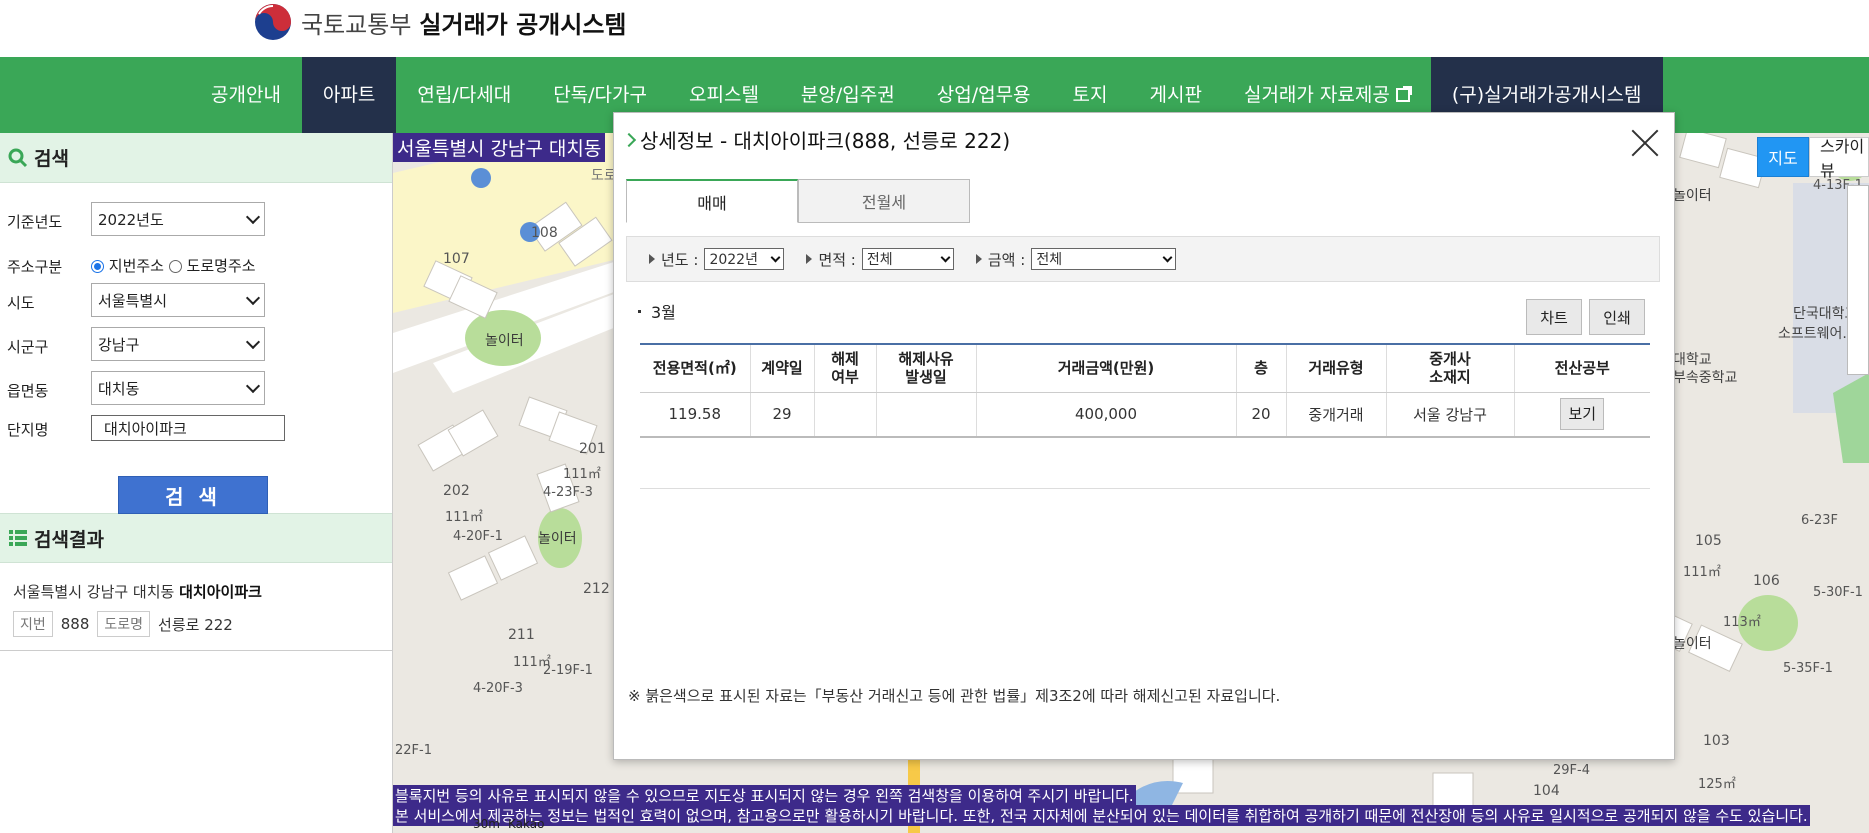 Image resolution: width=1869 pixels, height=833 pixels. I want to click on ministry-name: 국토교통부, so click(356, 24).